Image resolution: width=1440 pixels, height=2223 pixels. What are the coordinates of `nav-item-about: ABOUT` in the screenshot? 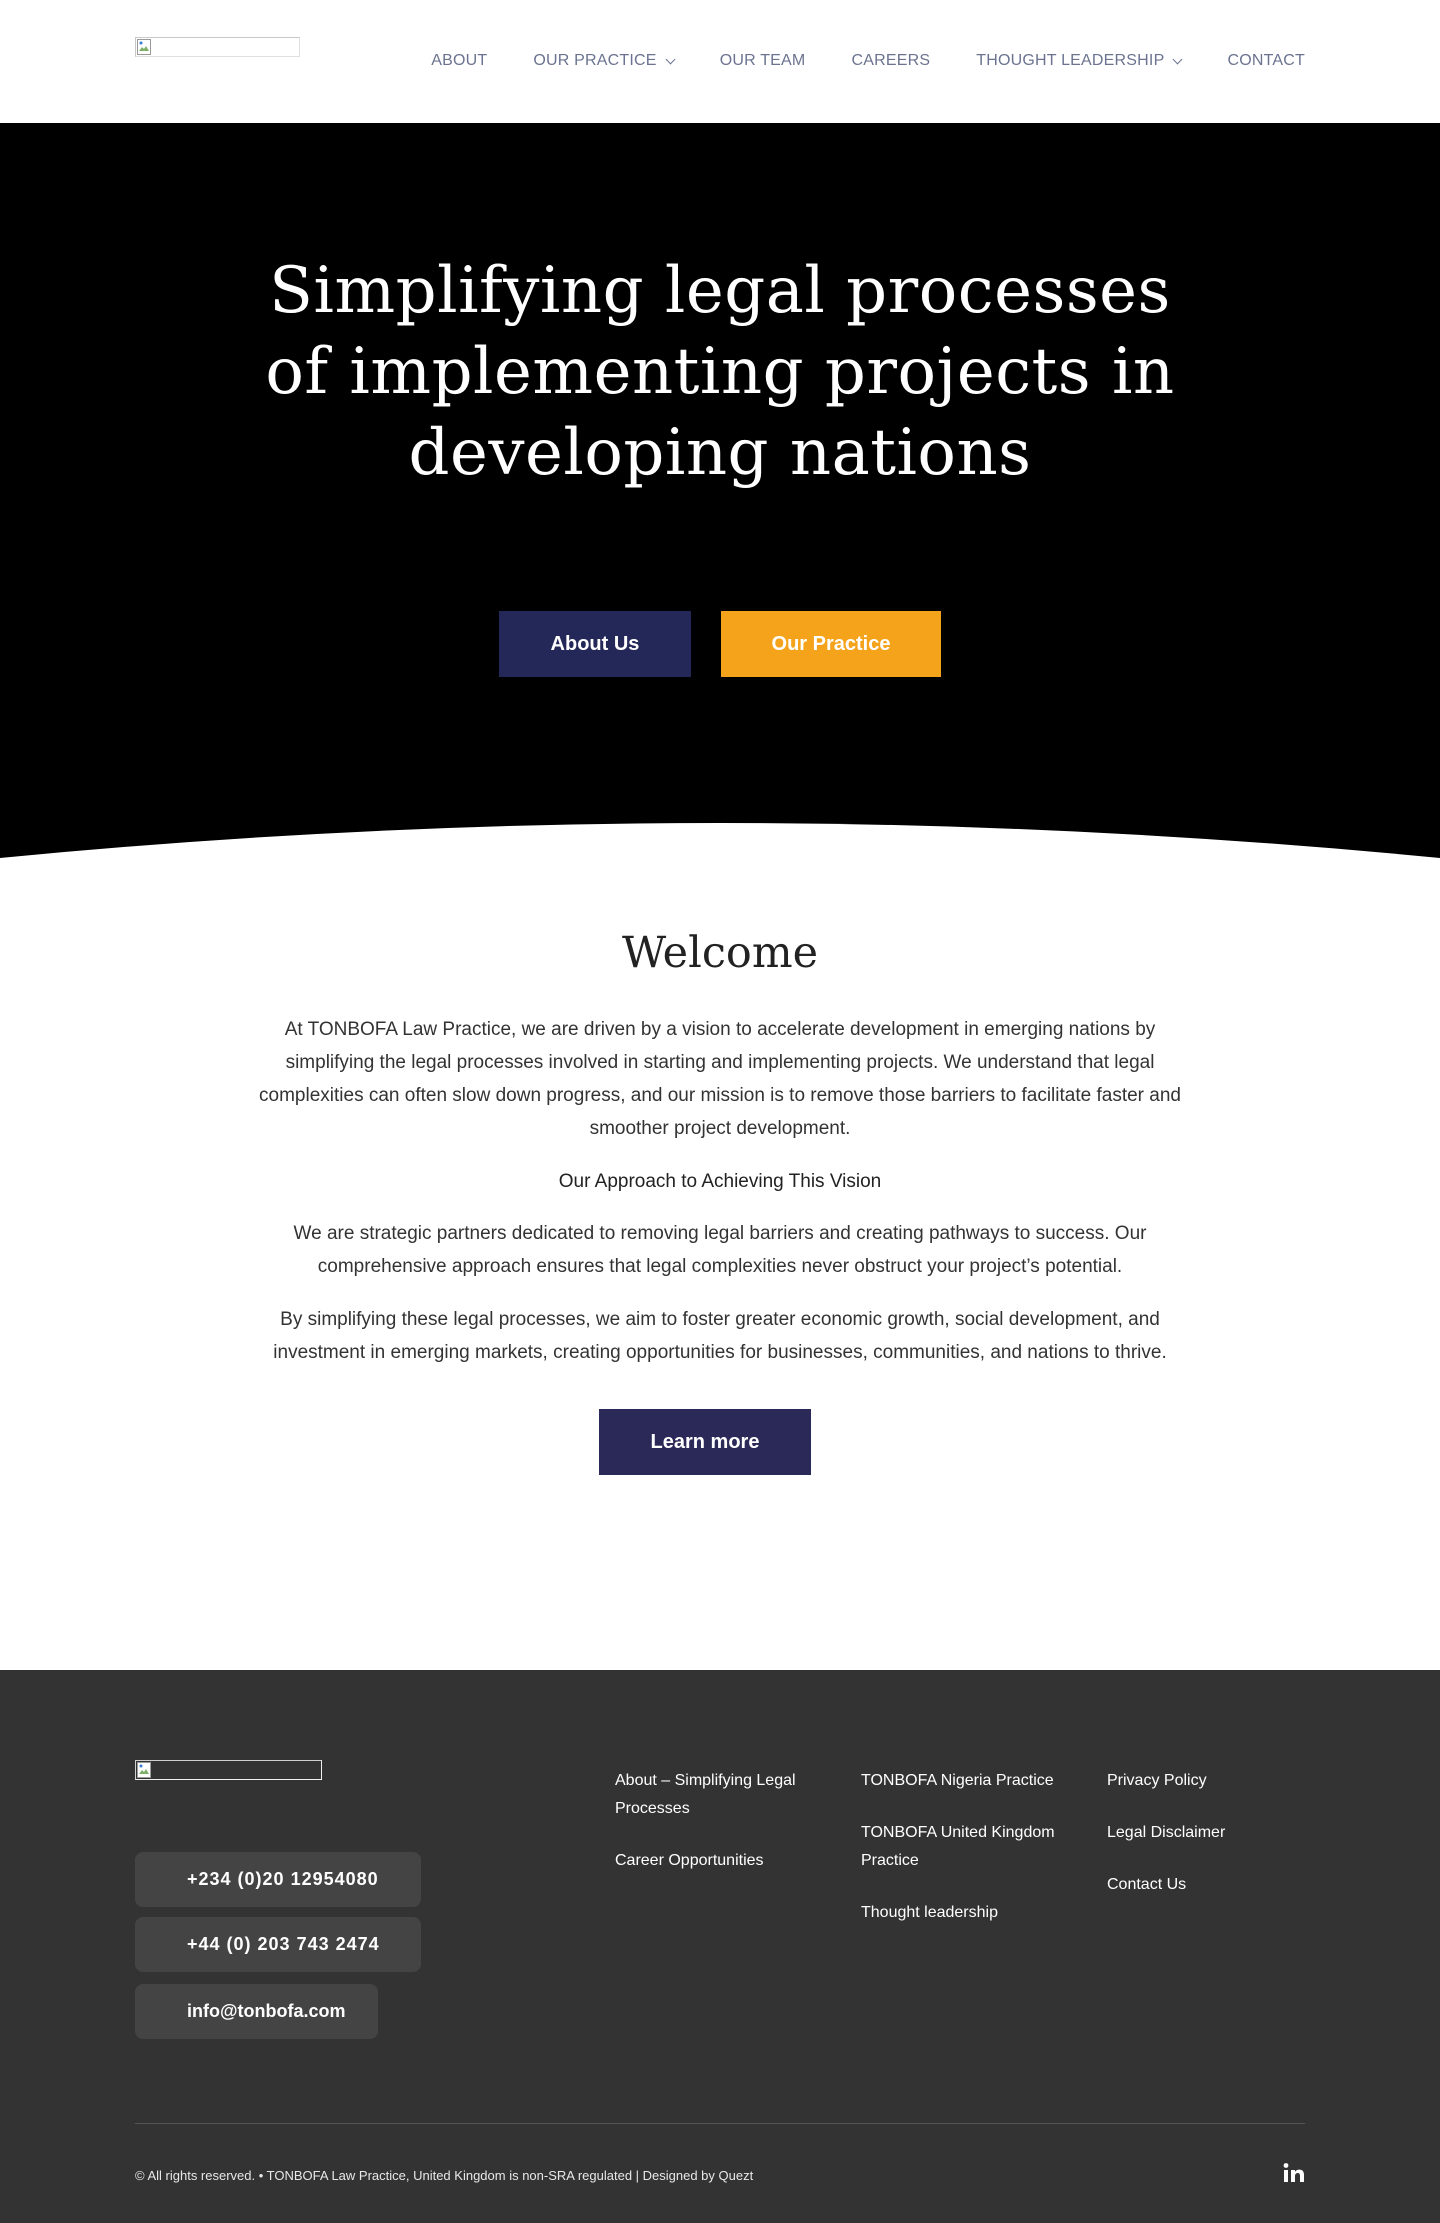 It's located at (459, 61).